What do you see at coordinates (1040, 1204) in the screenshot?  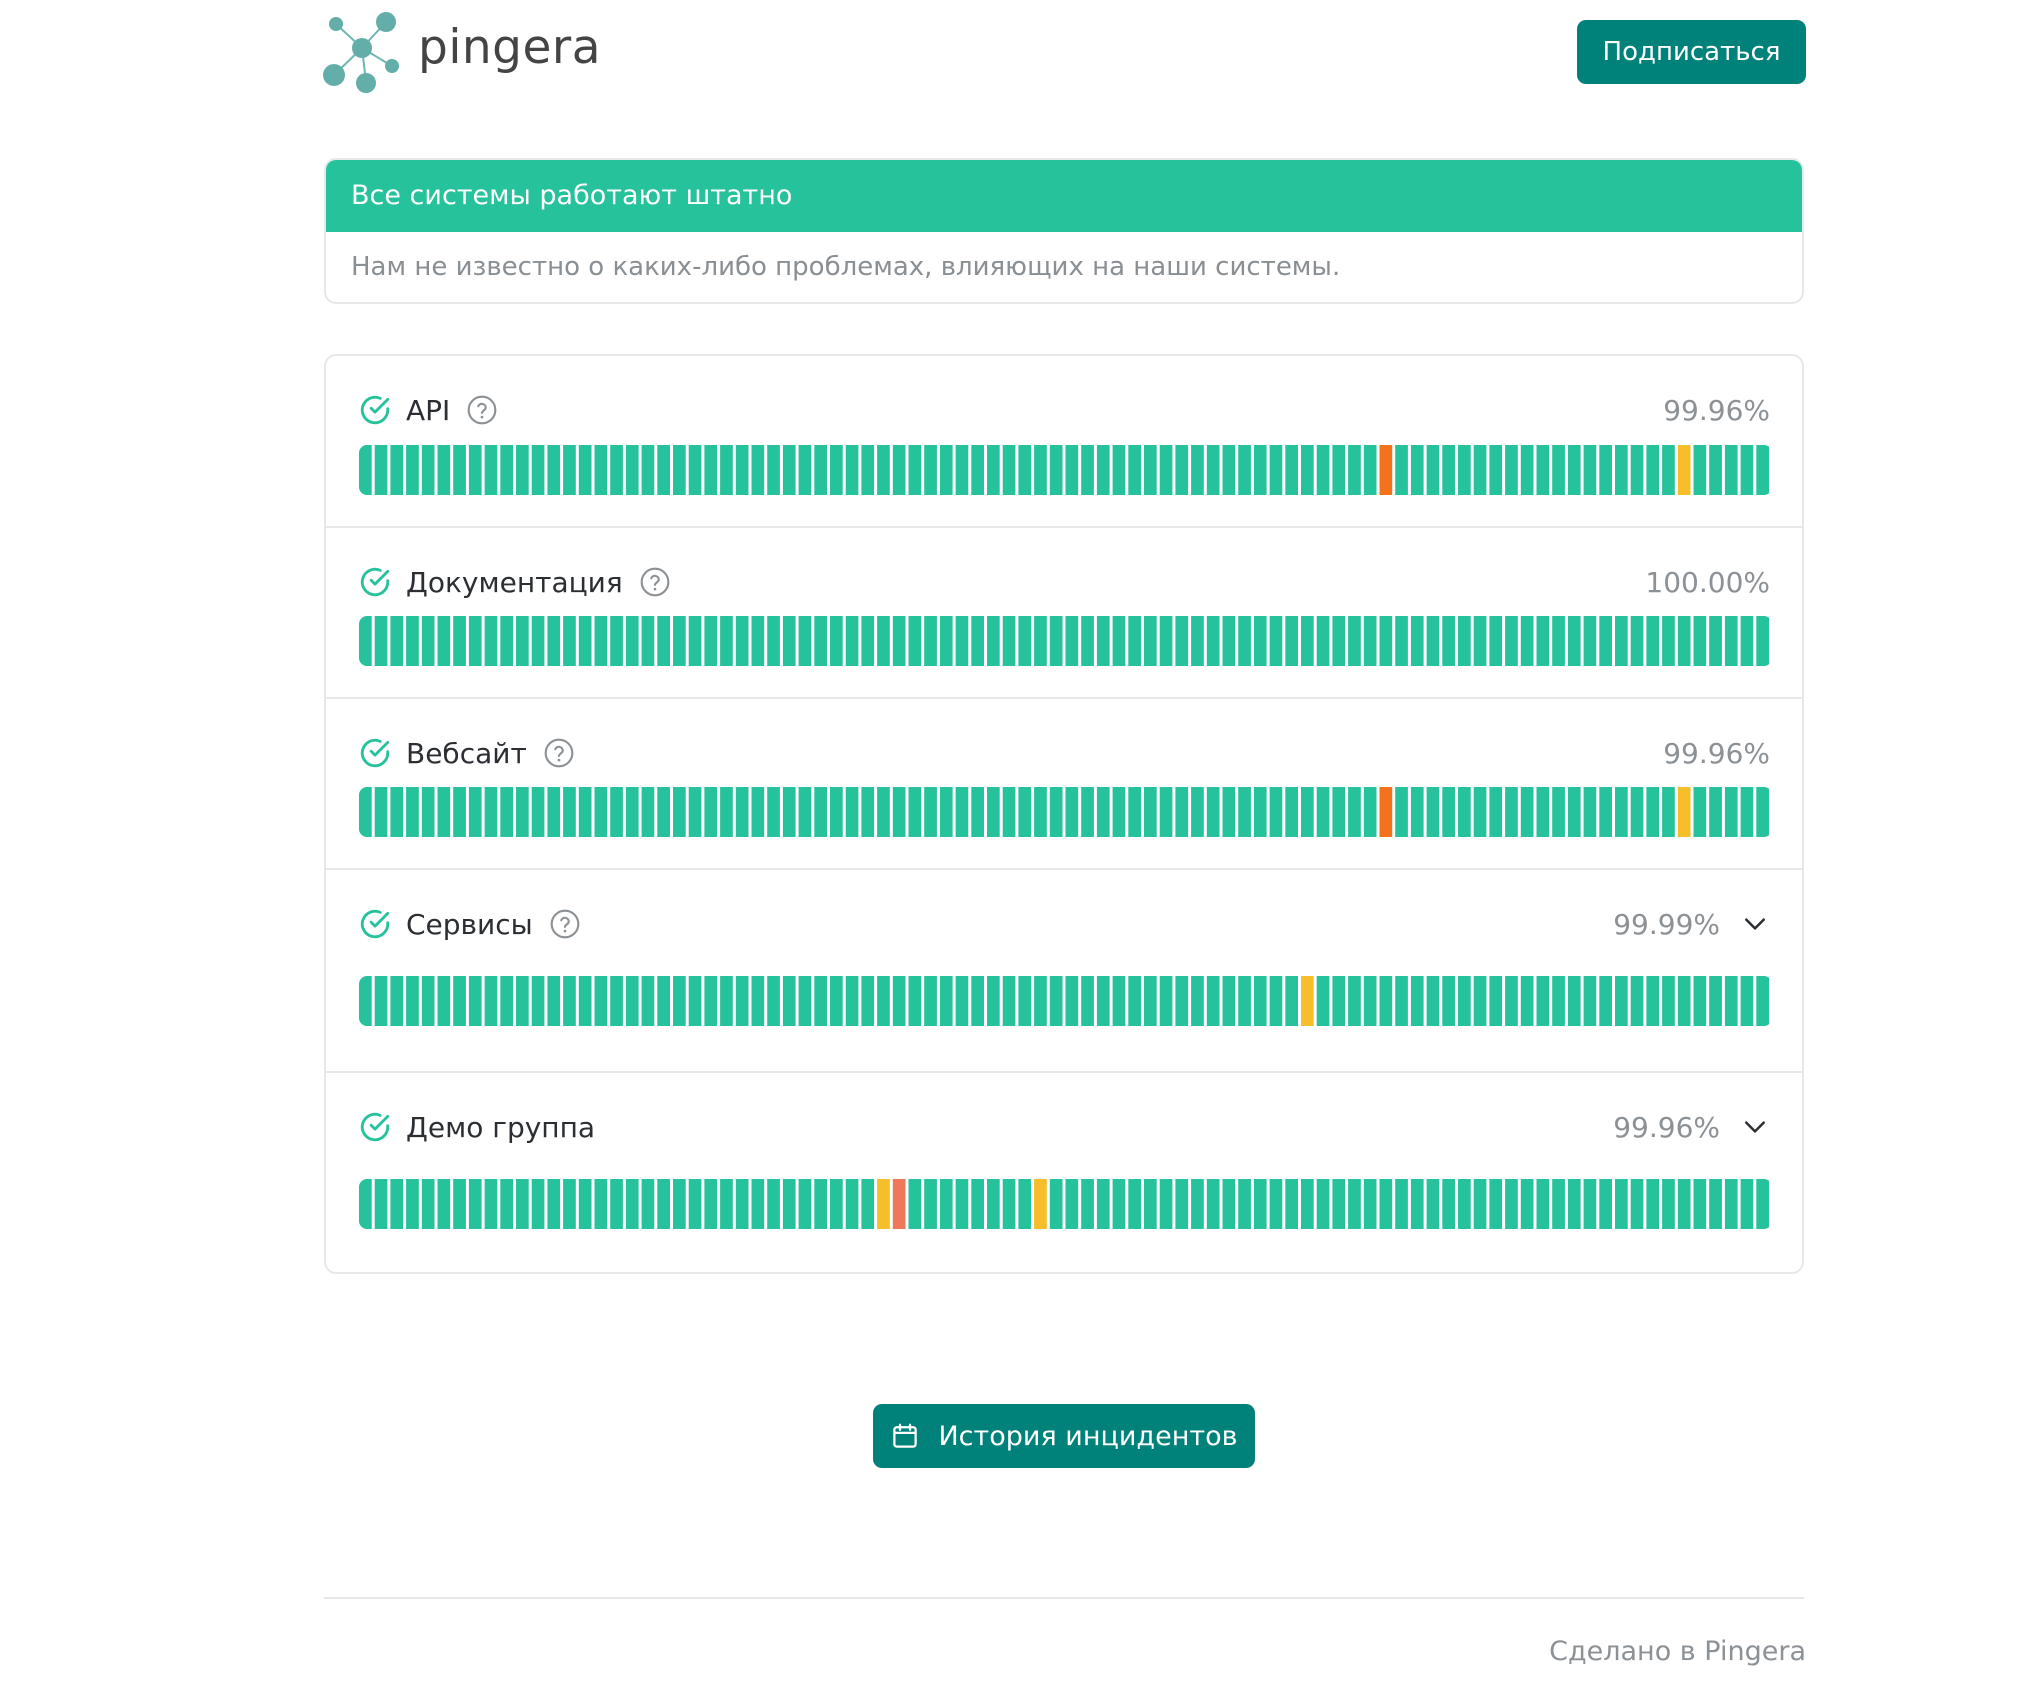 I see `uptime-day-bar-partial` at bounding box center [1040, 1204].